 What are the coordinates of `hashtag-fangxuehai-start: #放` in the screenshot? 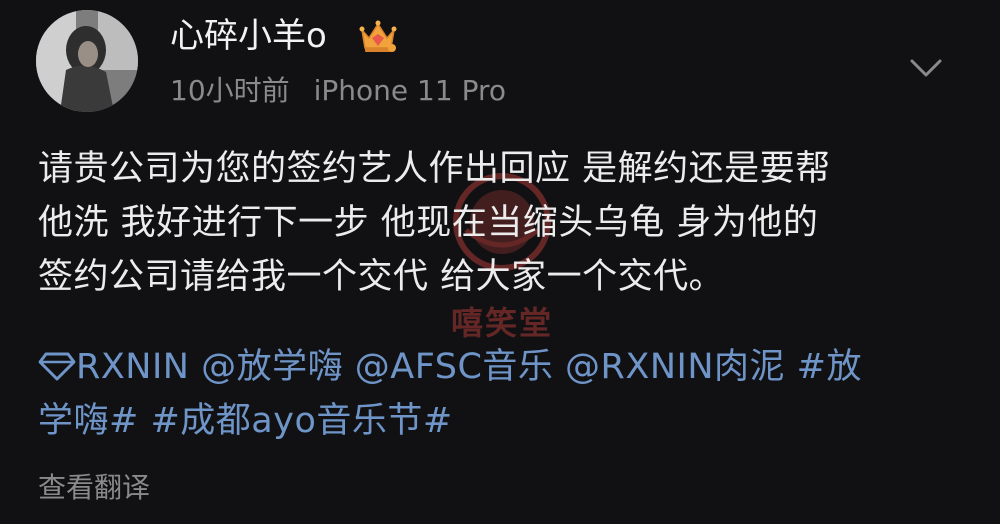 It's located at (829, 367).